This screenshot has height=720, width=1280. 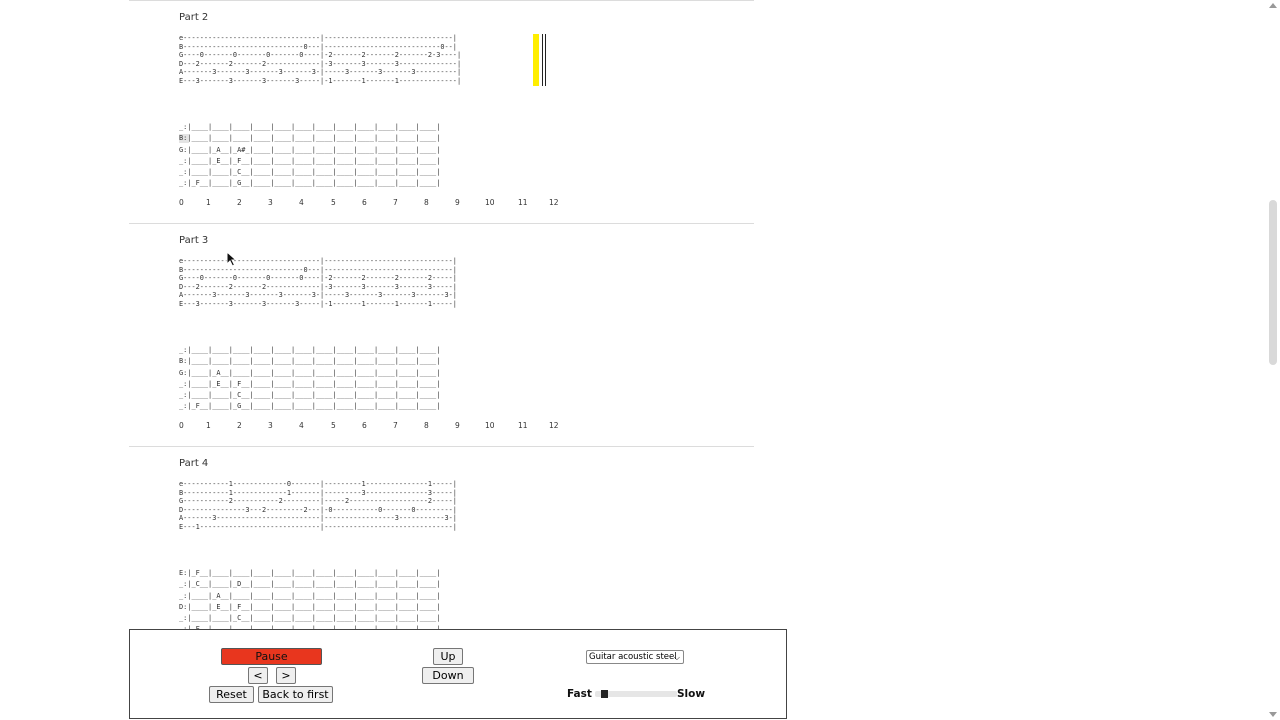 What do you see at coordinates (636, 694) in the screenshot?
I see `speed-slider` at bounding box center [636, 694].